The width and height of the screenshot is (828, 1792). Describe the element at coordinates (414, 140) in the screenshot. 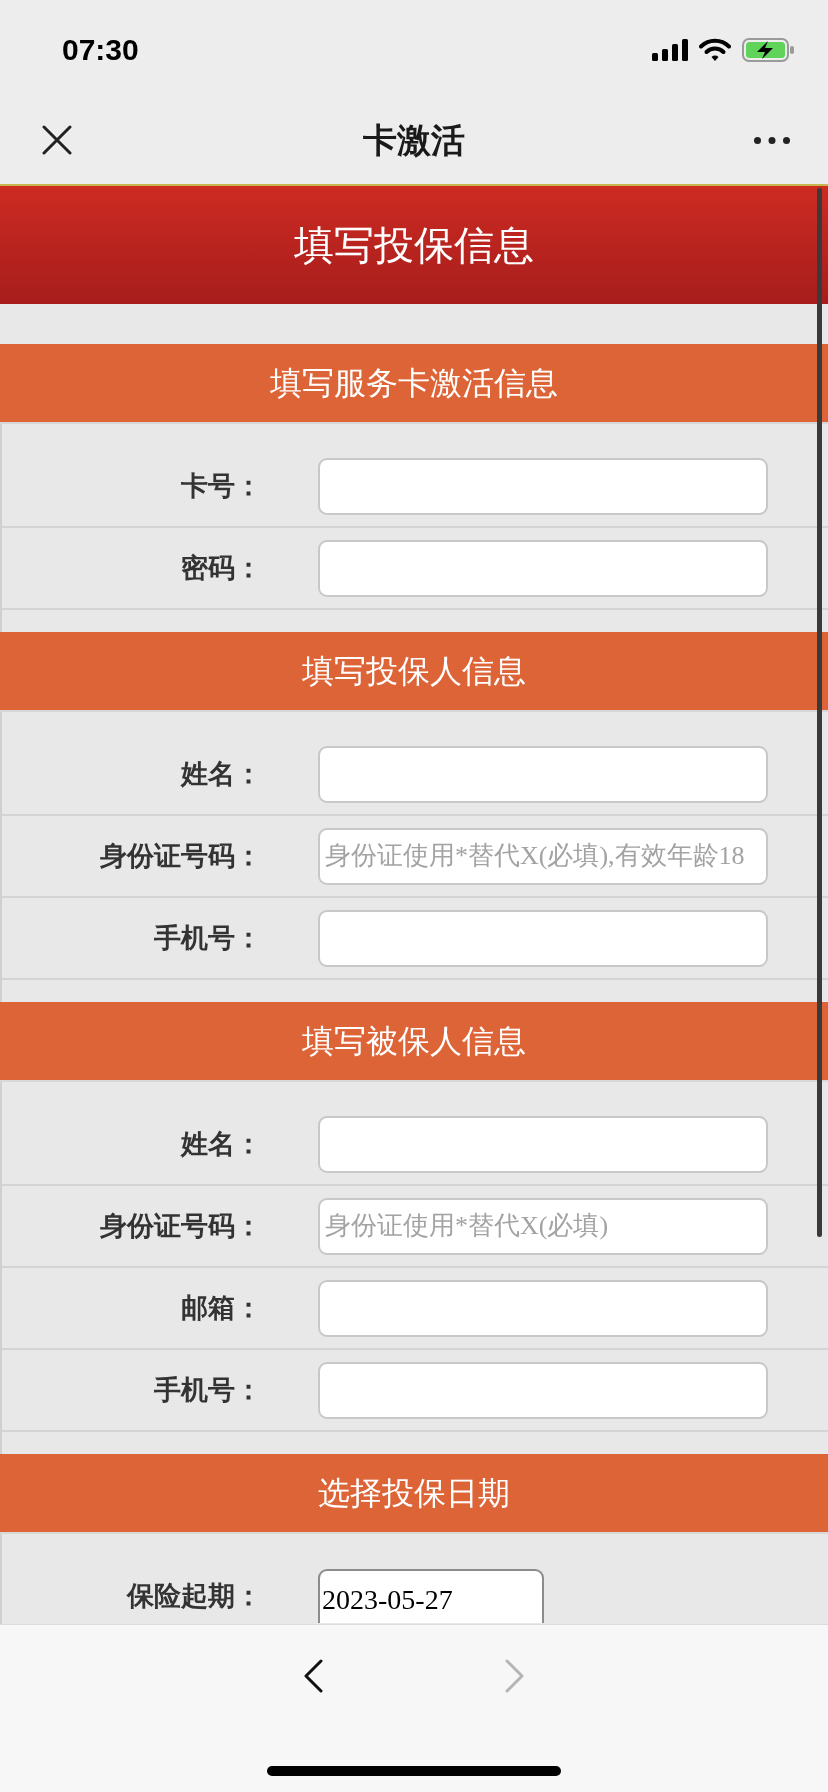

I see `page-title: 卡激活` at that location.